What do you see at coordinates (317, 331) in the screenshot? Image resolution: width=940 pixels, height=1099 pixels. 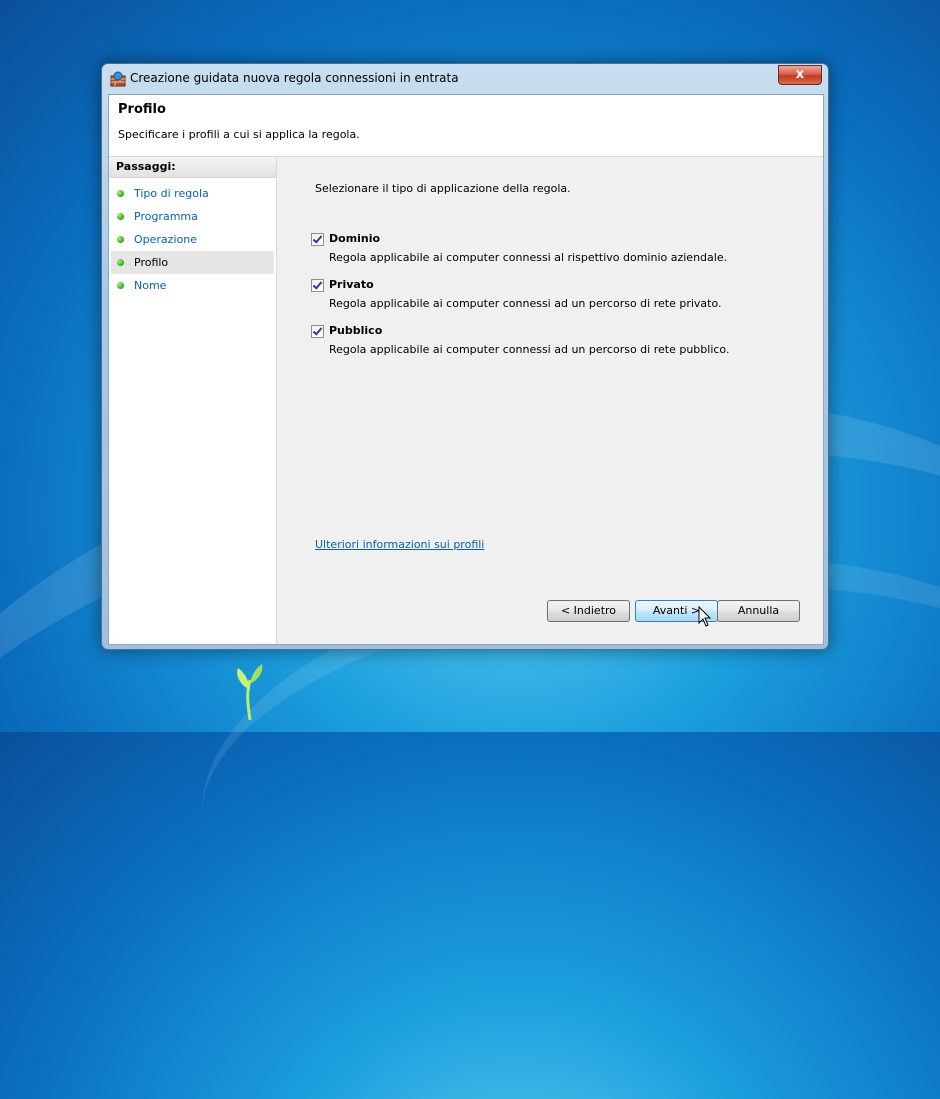 I see `pubblico-checkbox` at bounding box center [317, 331].